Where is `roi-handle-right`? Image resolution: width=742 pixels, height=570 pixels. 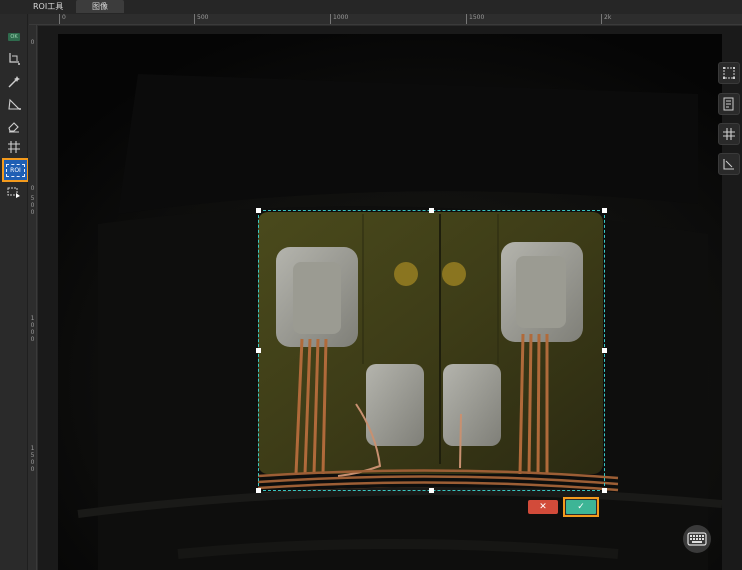 roi-handle-right is located at coordinates (604, 350).